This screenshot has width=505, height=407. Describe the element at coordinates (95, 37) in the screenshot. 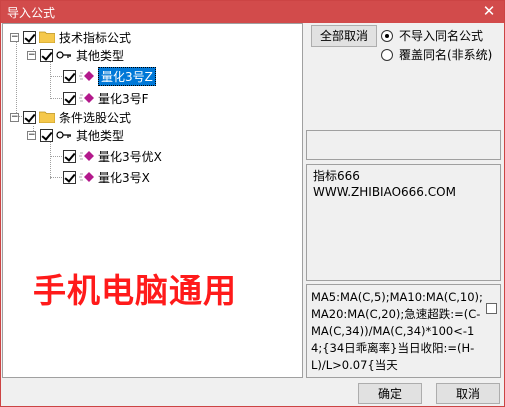

I see `tree-node-label: 技术指标公式` at that location.